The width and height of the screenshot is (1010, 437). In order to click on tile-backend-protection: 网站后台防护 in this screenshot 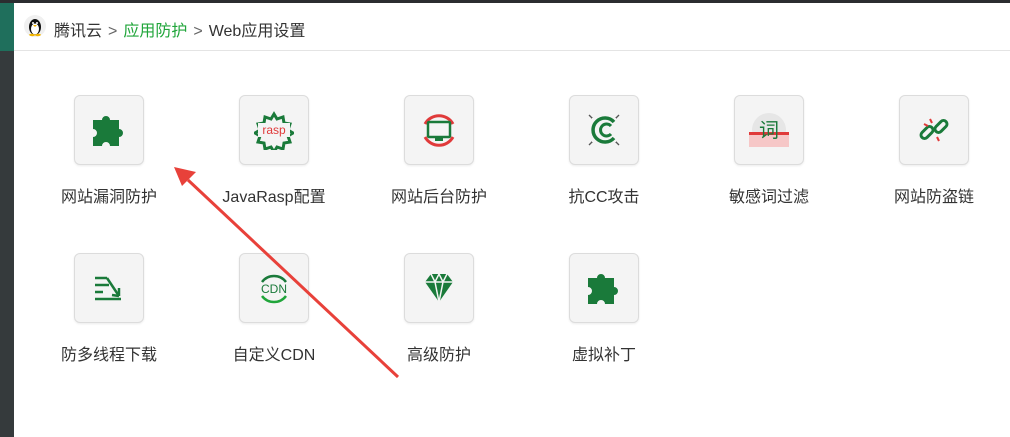, I will do `click(439, 160)`.